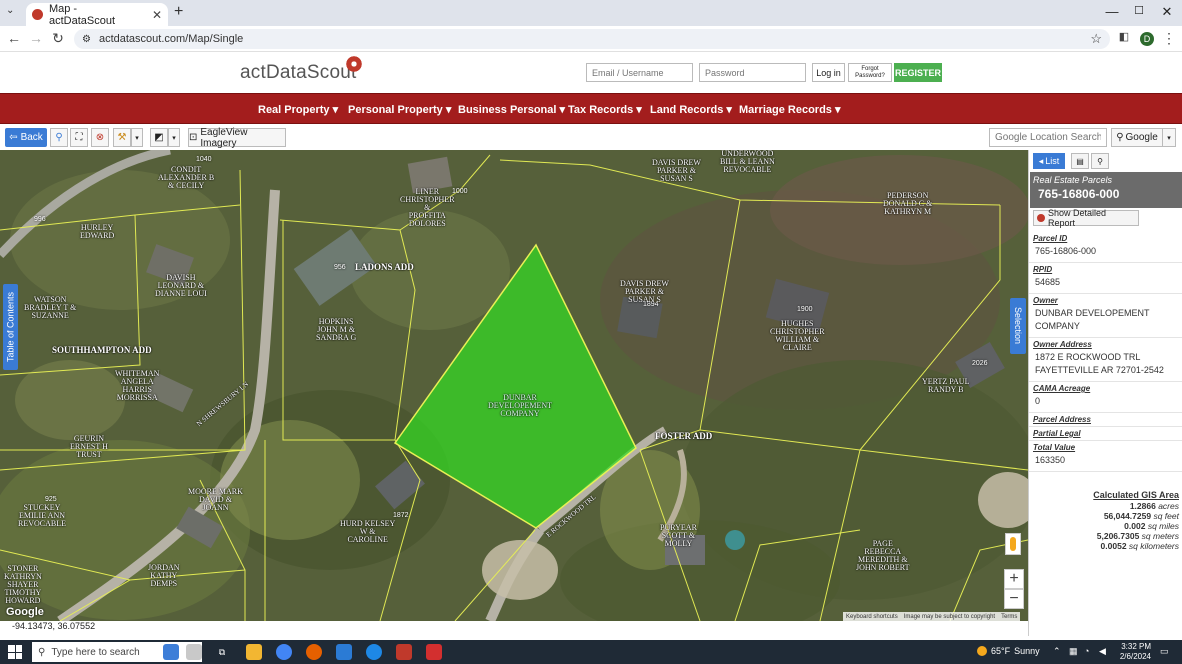 The height and width of the screenshot is (664, 1182). What do you see at coordinates (1041, 160) in the screenshot?
I see `caret-left-icon: ◂` at bounding box center [1041, 160].